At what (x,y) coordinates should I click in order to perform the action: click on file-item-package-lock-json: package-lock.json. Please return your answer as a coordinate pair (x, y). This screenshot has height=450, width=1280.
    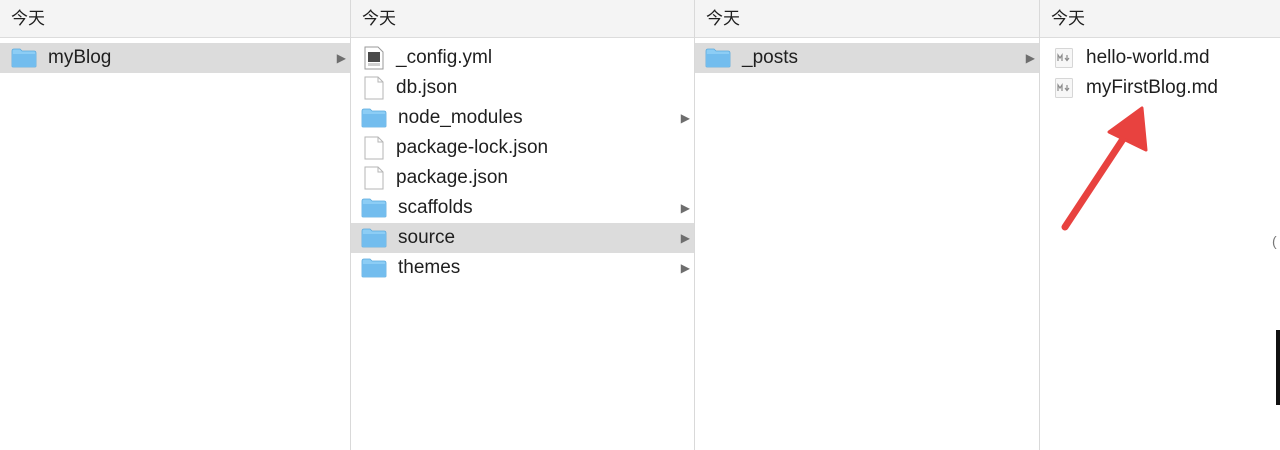
    Looking at the image, I should click on (522, 148).